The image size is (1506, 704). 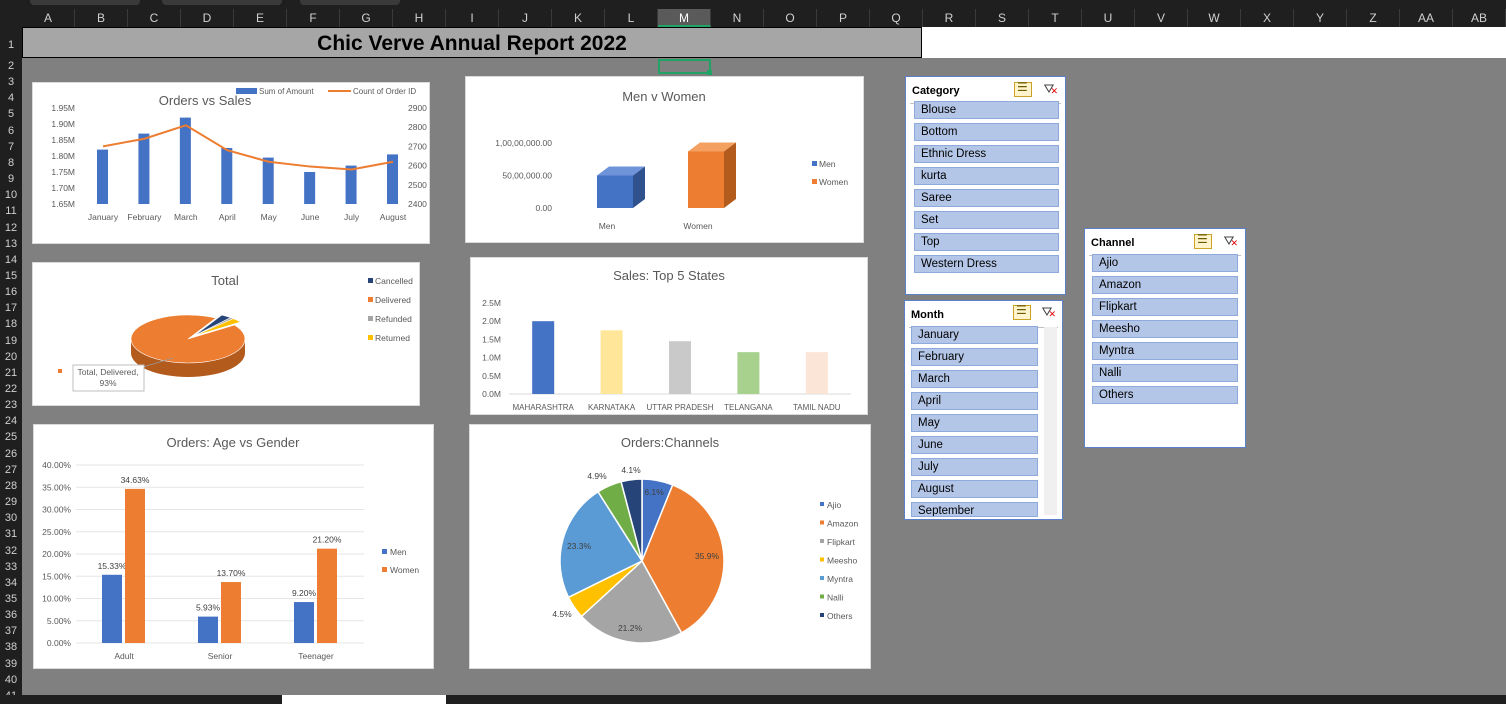 What do you see at coordinates (790, 18) in the screenshot?
I see `column-header-o: O` at bounding box center [790, 18].